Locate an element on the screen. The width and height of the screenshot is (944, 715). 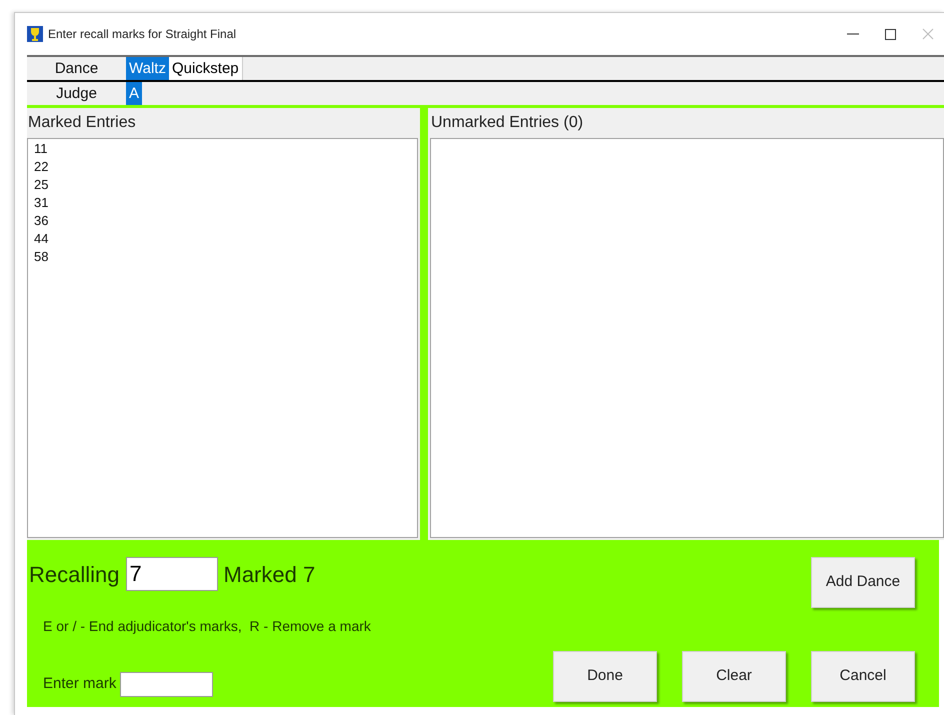
enter-mark-field is located at coordinates (167, 684).